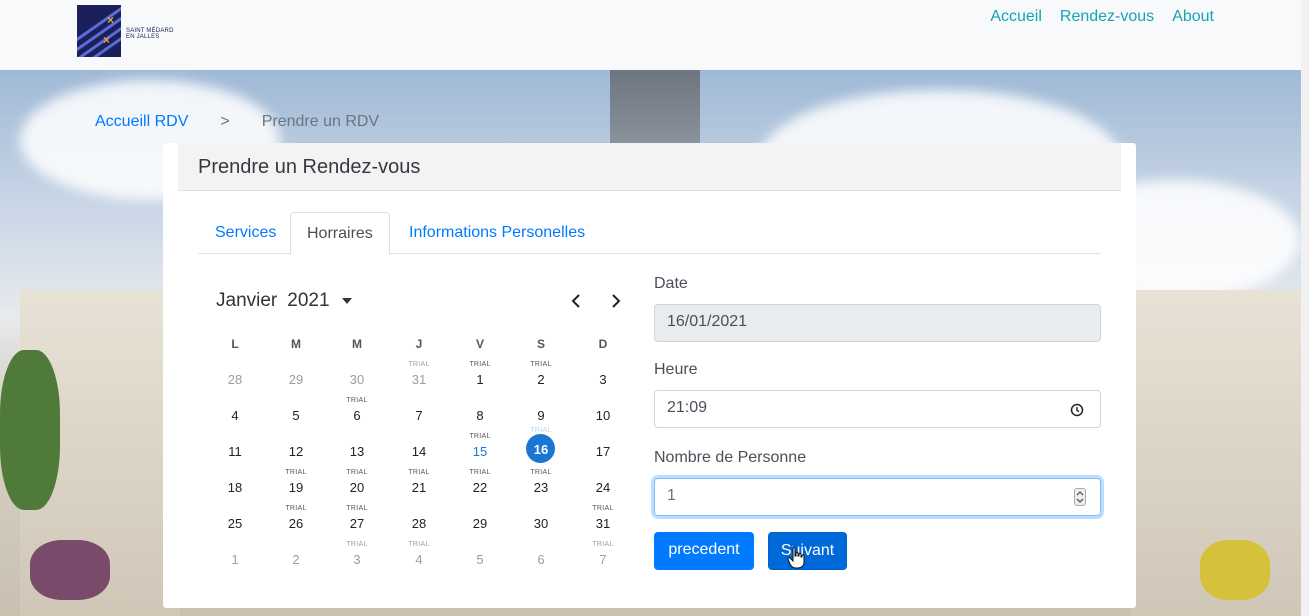 The height and width of the screenshot is (616, 1309). I want to click on clock-icon, so click(1077, 410).